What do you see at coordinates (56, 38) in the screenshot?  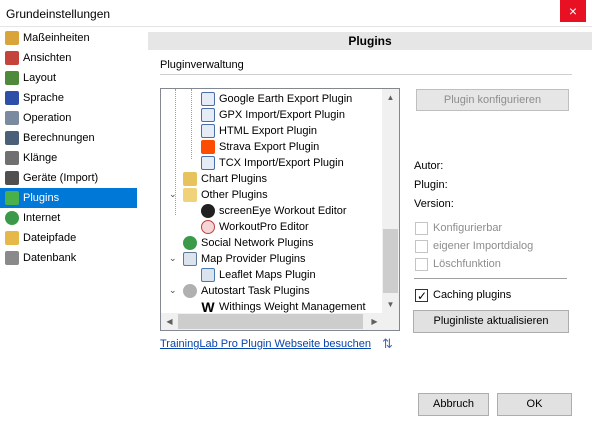 I see `sidebar-item-label: Maßeinheiten` at bounding box center [56, 38].